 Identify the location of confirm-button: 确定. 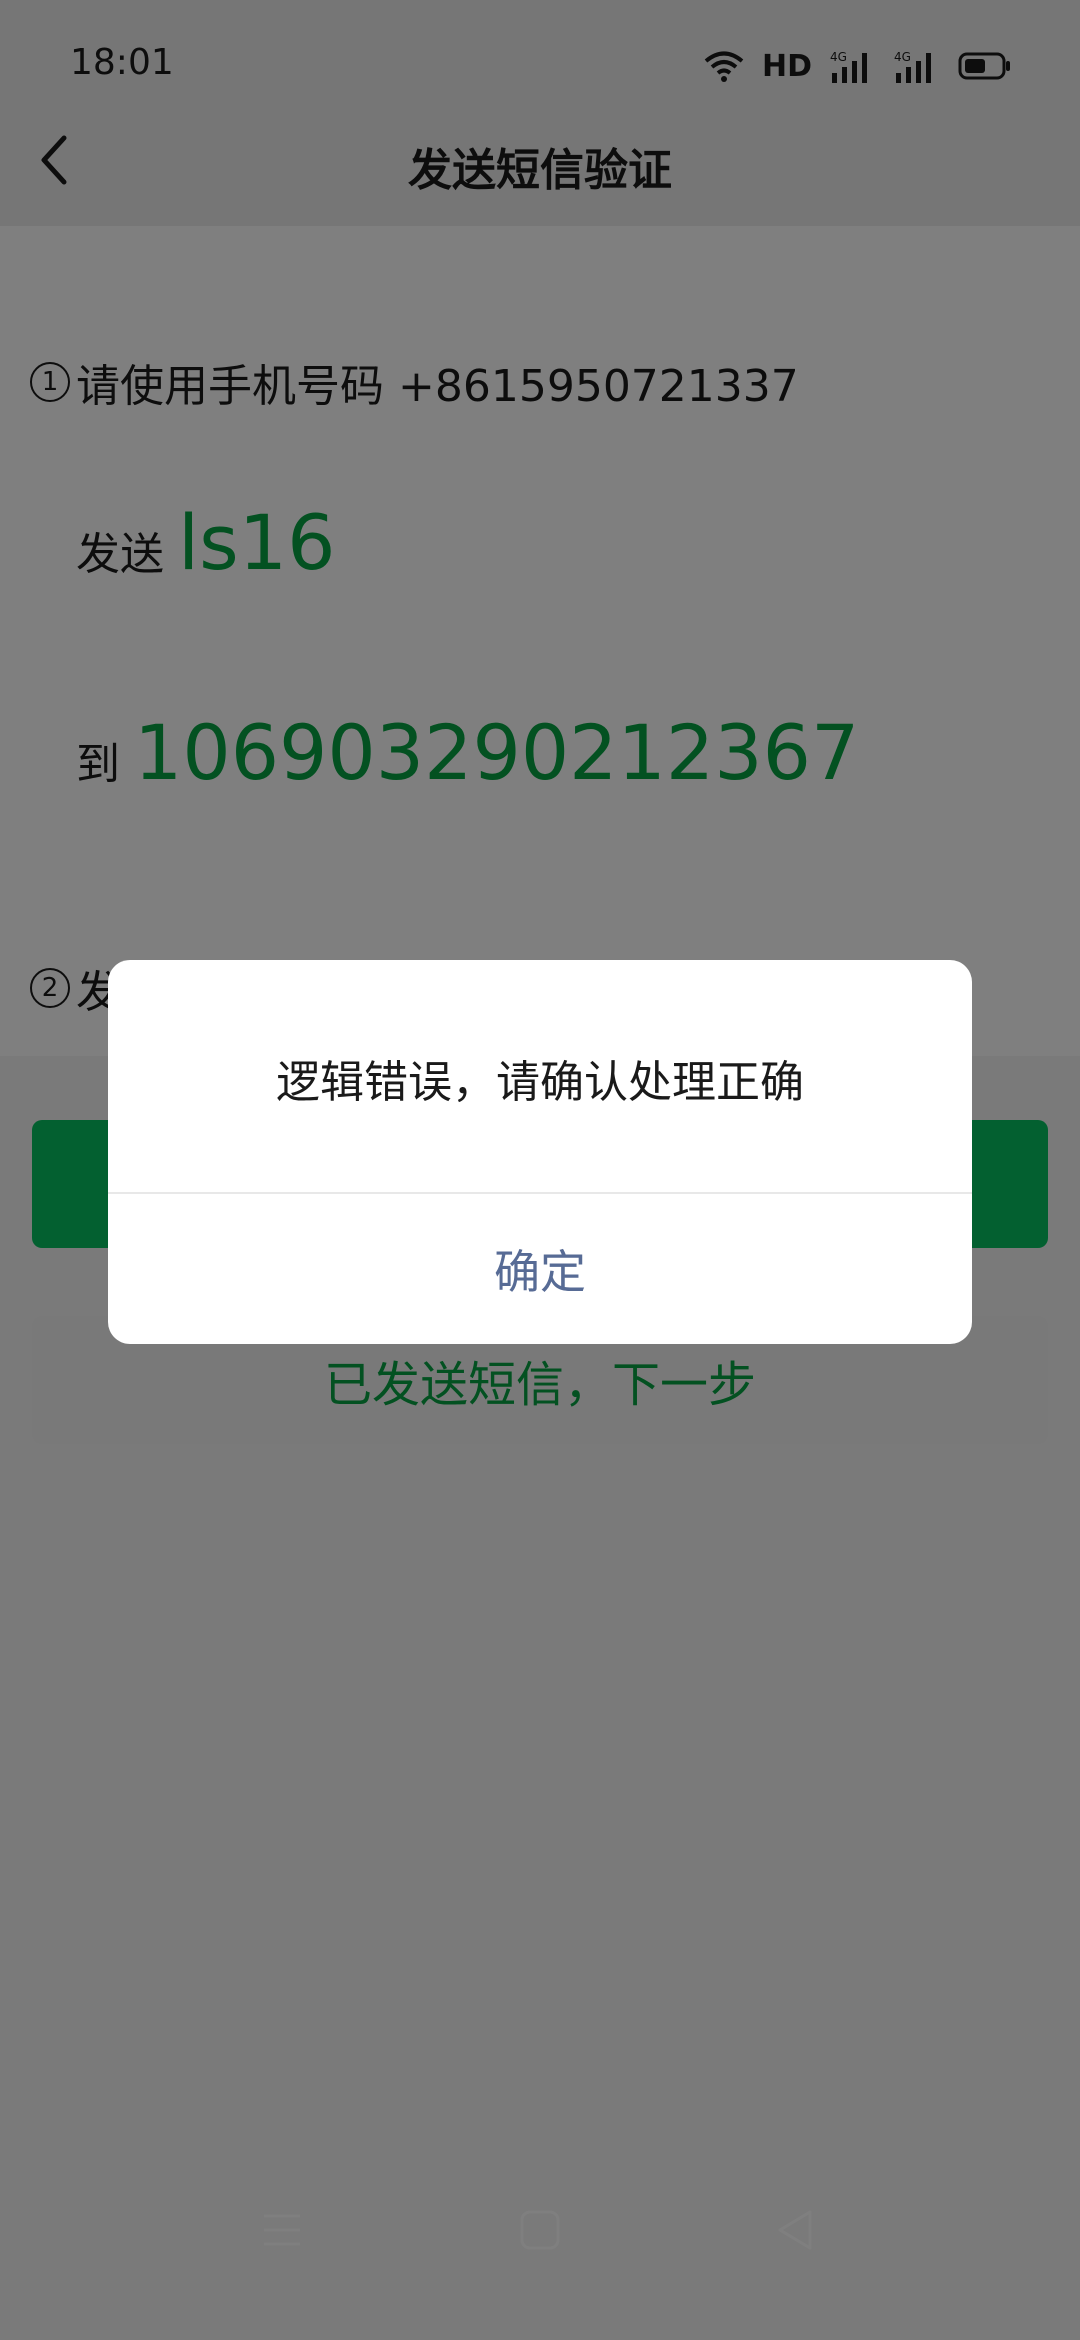
(540, 1269).